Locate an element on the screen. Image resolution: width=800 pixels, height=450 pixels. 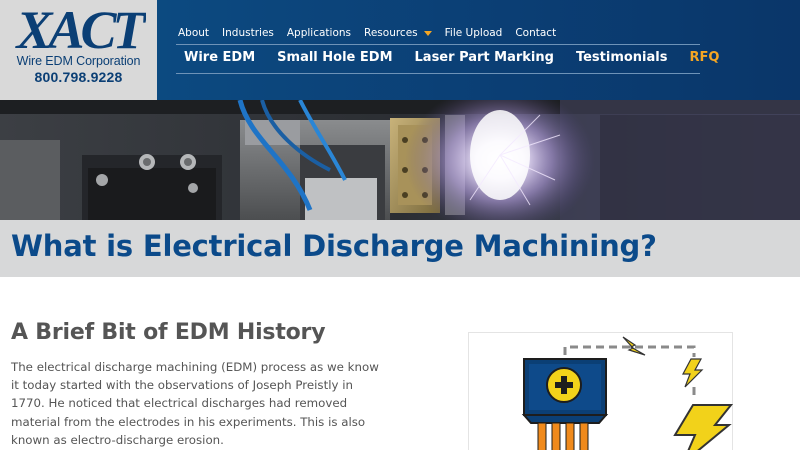
edm-diagram is located at coordinates (601, 391).